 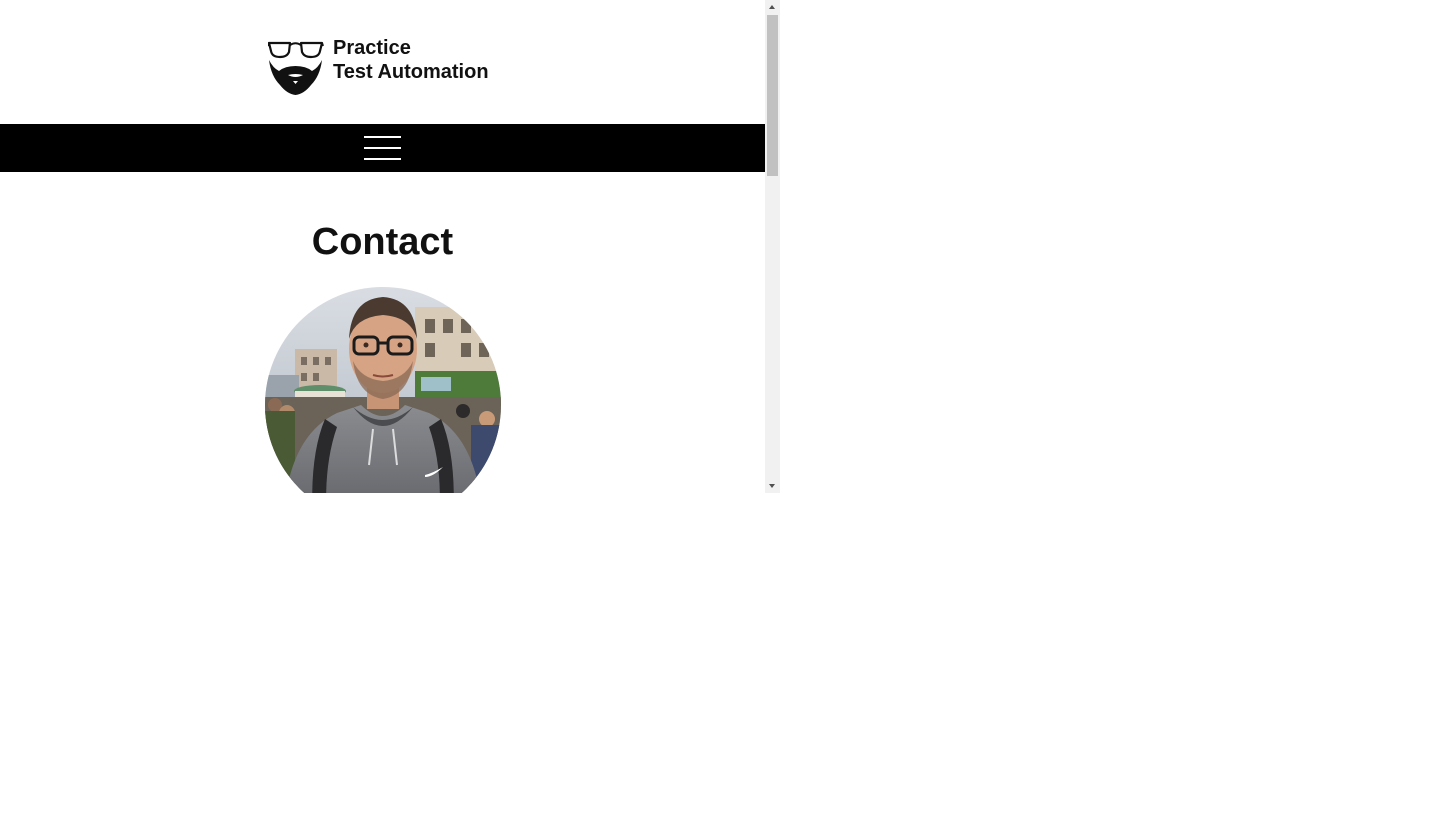 I want to click on hamburger-menu-icon, so click(x=382, y=137).